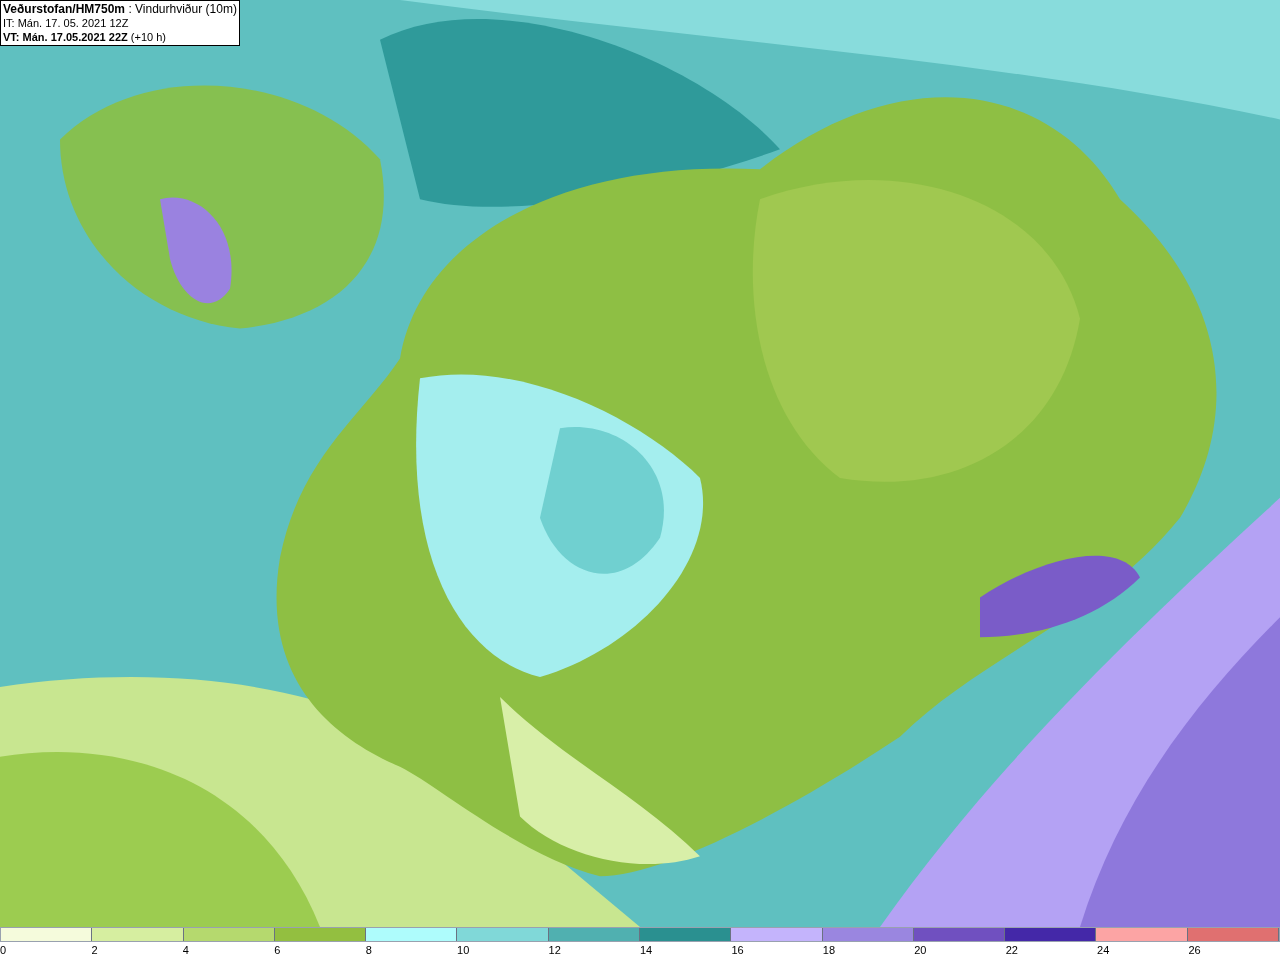 This screenshot has height=960, width=1280. Describe the element at coordinates (463, 950) in the screenshot. I see `scale-label: 10` at that location.